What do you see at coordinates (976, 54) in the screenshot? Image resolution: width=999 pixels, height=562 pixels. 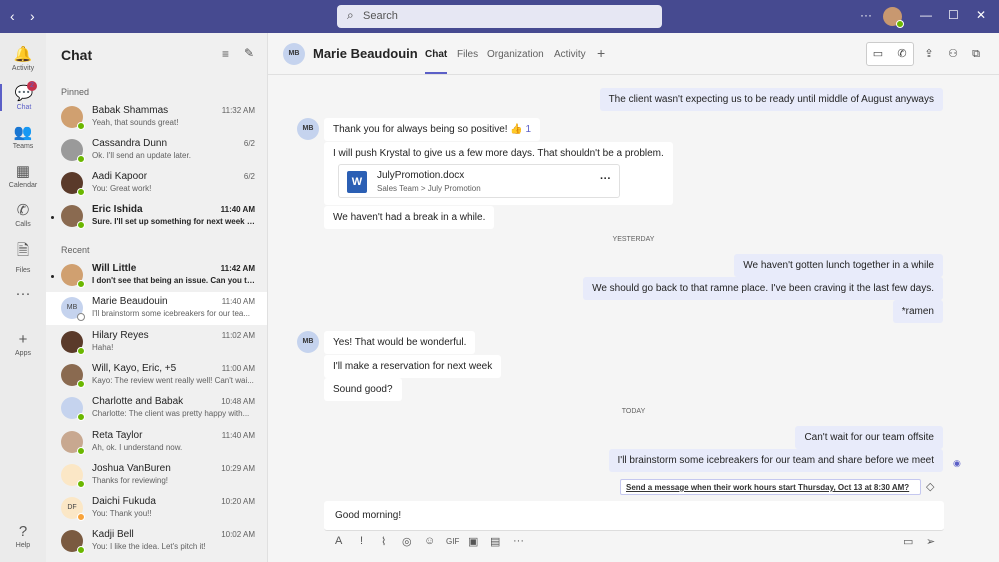 I see `popout-icon: ⧉` at bounding box center [976, 54].